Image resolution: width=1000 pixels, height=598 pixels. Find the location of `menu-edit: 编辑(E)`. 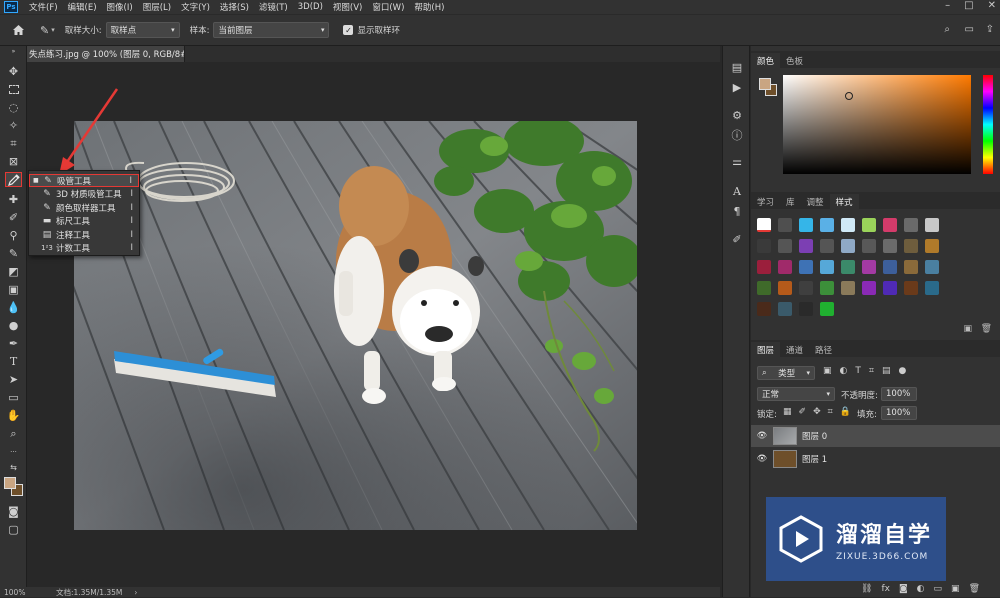

menu-edit: 编辑(E) is located at coordinates (82, 7).